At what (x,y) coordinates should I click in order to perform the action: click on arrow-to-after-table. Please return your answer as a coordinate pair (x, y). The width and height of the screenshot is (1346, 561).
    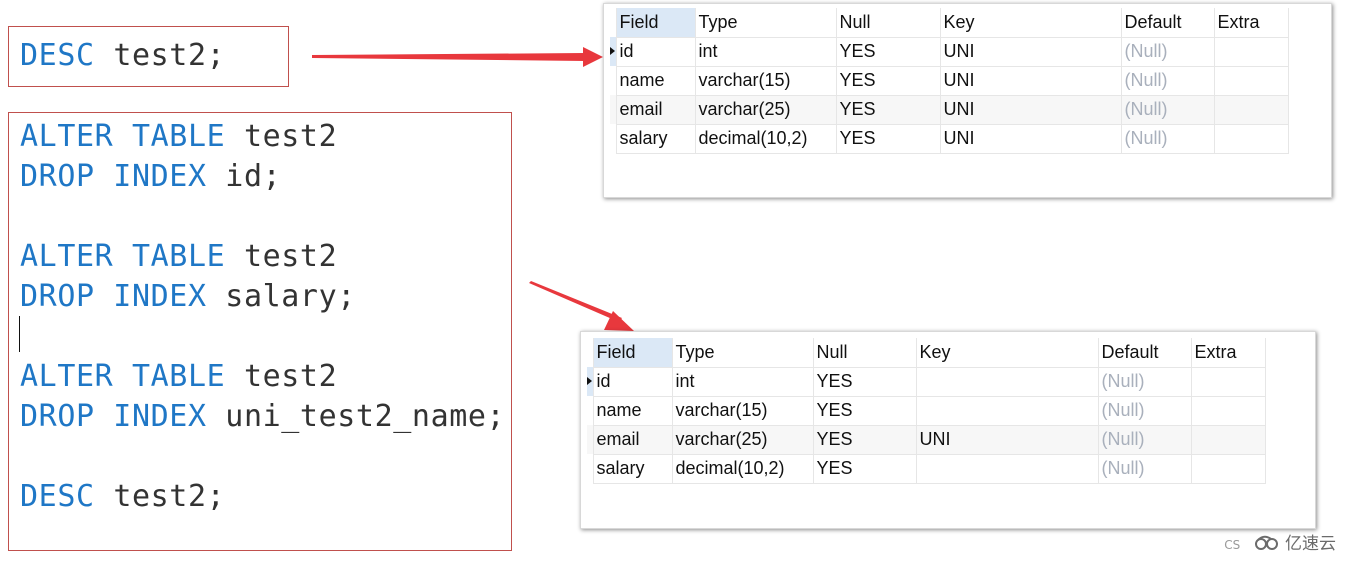
    Looking at the image, I should click on (581, 306).